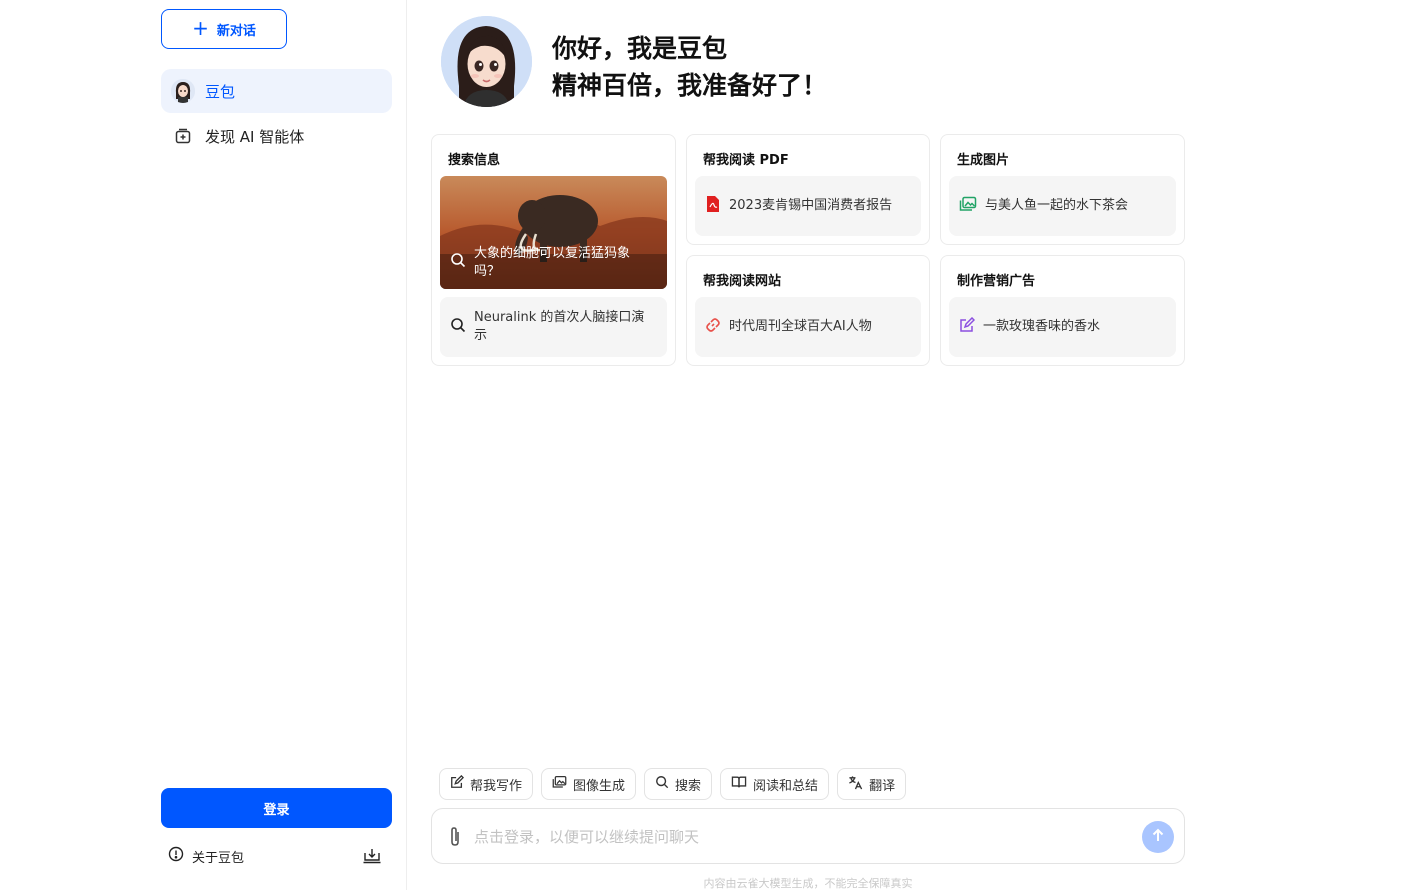 The height and width of the screenshot is (890, 1413). Describe the element at coordinates (967, 326) in the screenshot. I see `edit-icon` at that location.